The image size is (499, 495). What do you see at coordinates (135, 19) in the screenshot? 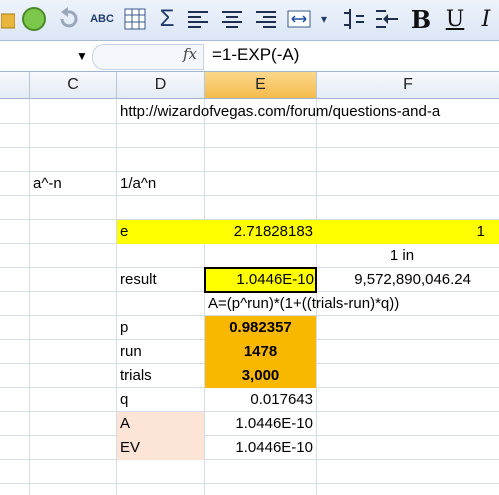
I see `table-icon` at bounding box center [135, 19].